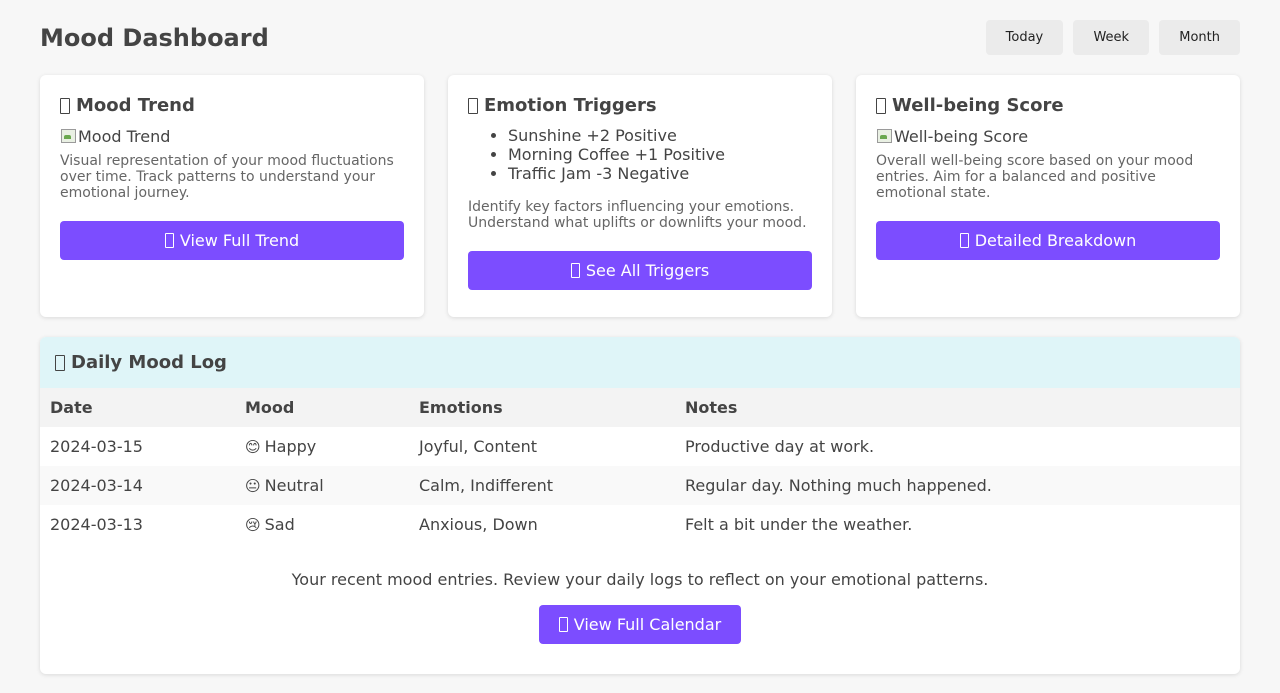 The height and width of the screenshot is (693, 1280). What do you see at coordinates (253, 486) in the screenshot?
I see `neutral-face-icon: 😐` at bounding box center [253, 486].